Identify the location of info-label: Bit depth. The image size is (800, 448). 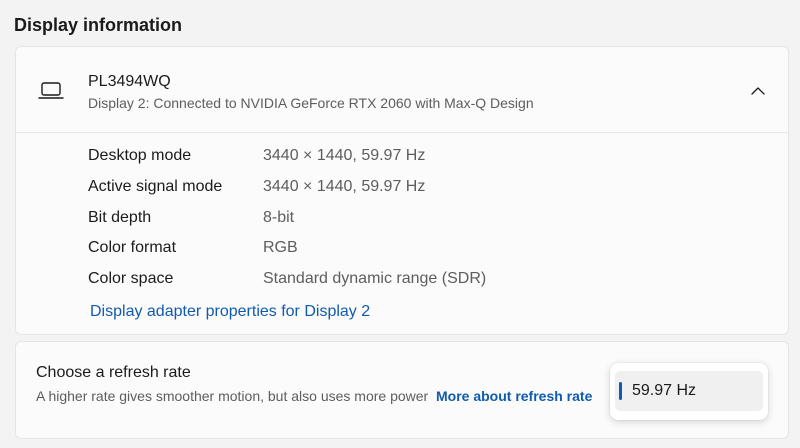
(120, 217).